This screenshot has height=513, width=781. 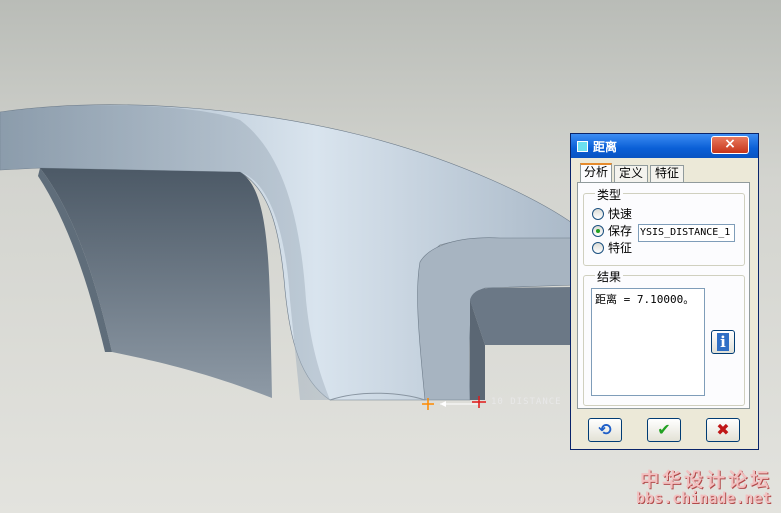 I want to click on result-textarea: 距离 = 7.10000。, so click(x=648, y=342).